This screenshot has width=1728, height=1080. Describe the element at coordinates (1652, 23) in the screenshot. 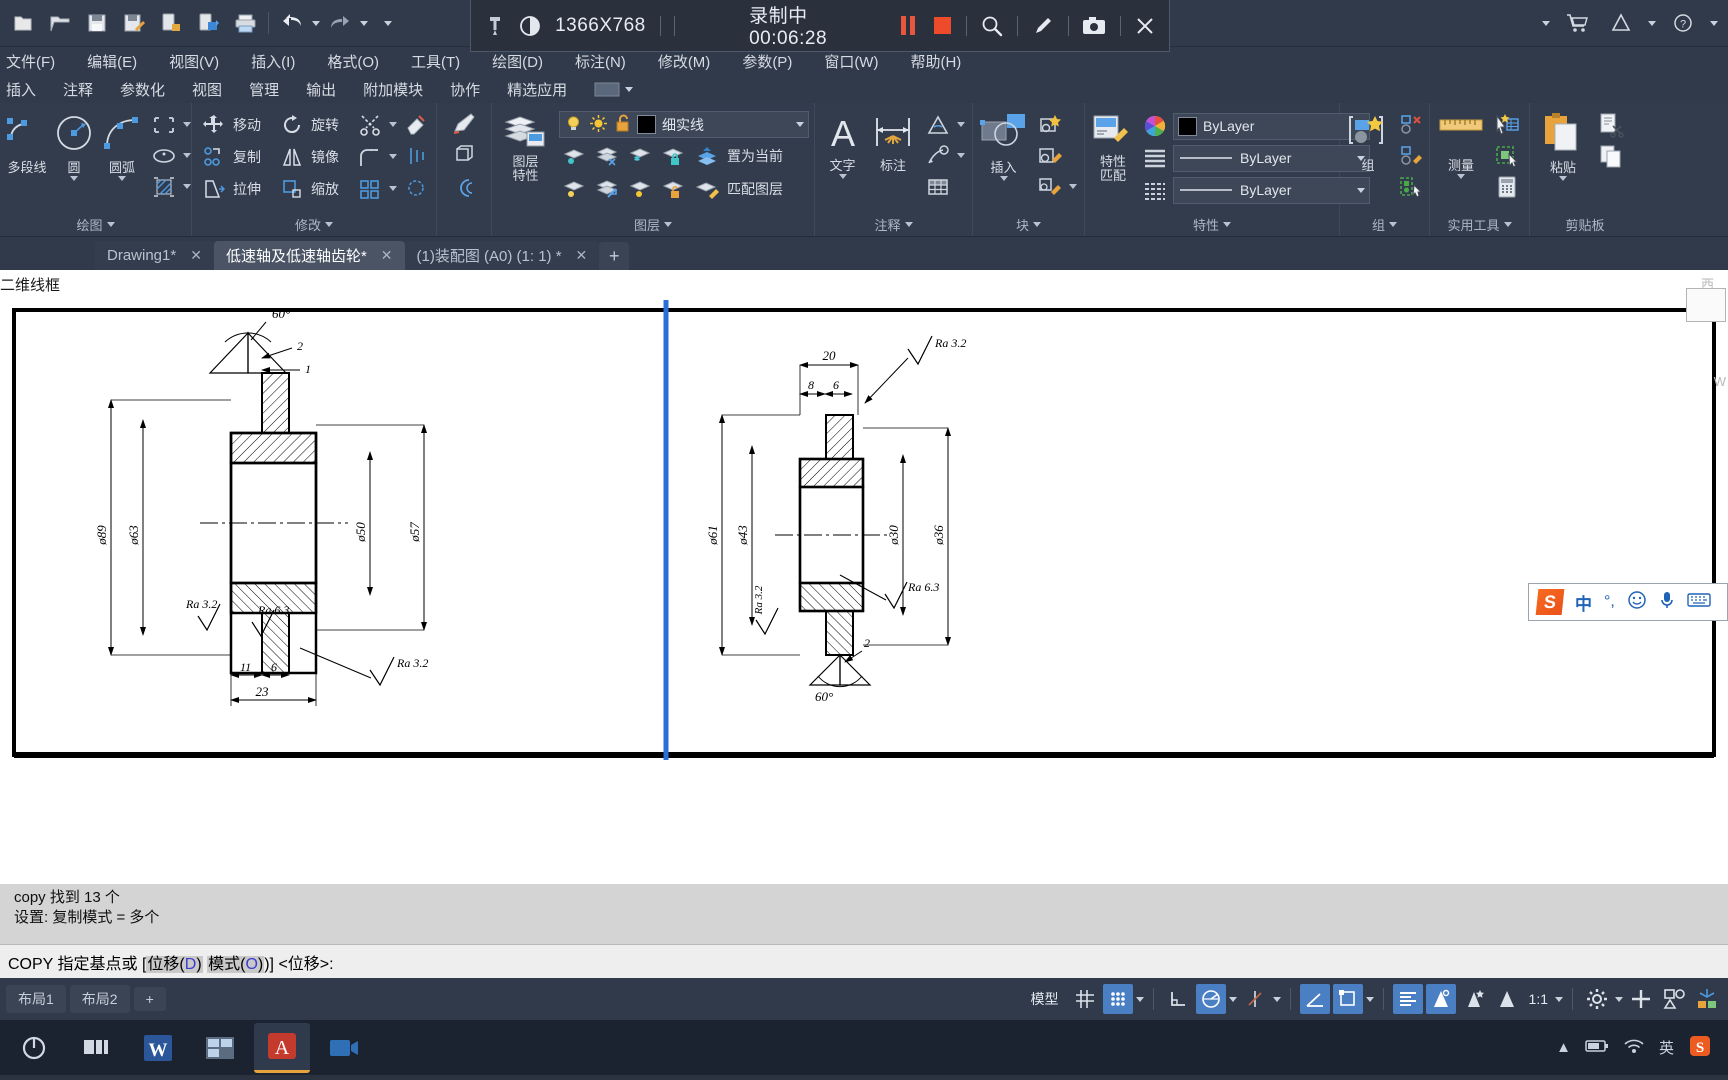

I see `app-caret-icon` at that location.